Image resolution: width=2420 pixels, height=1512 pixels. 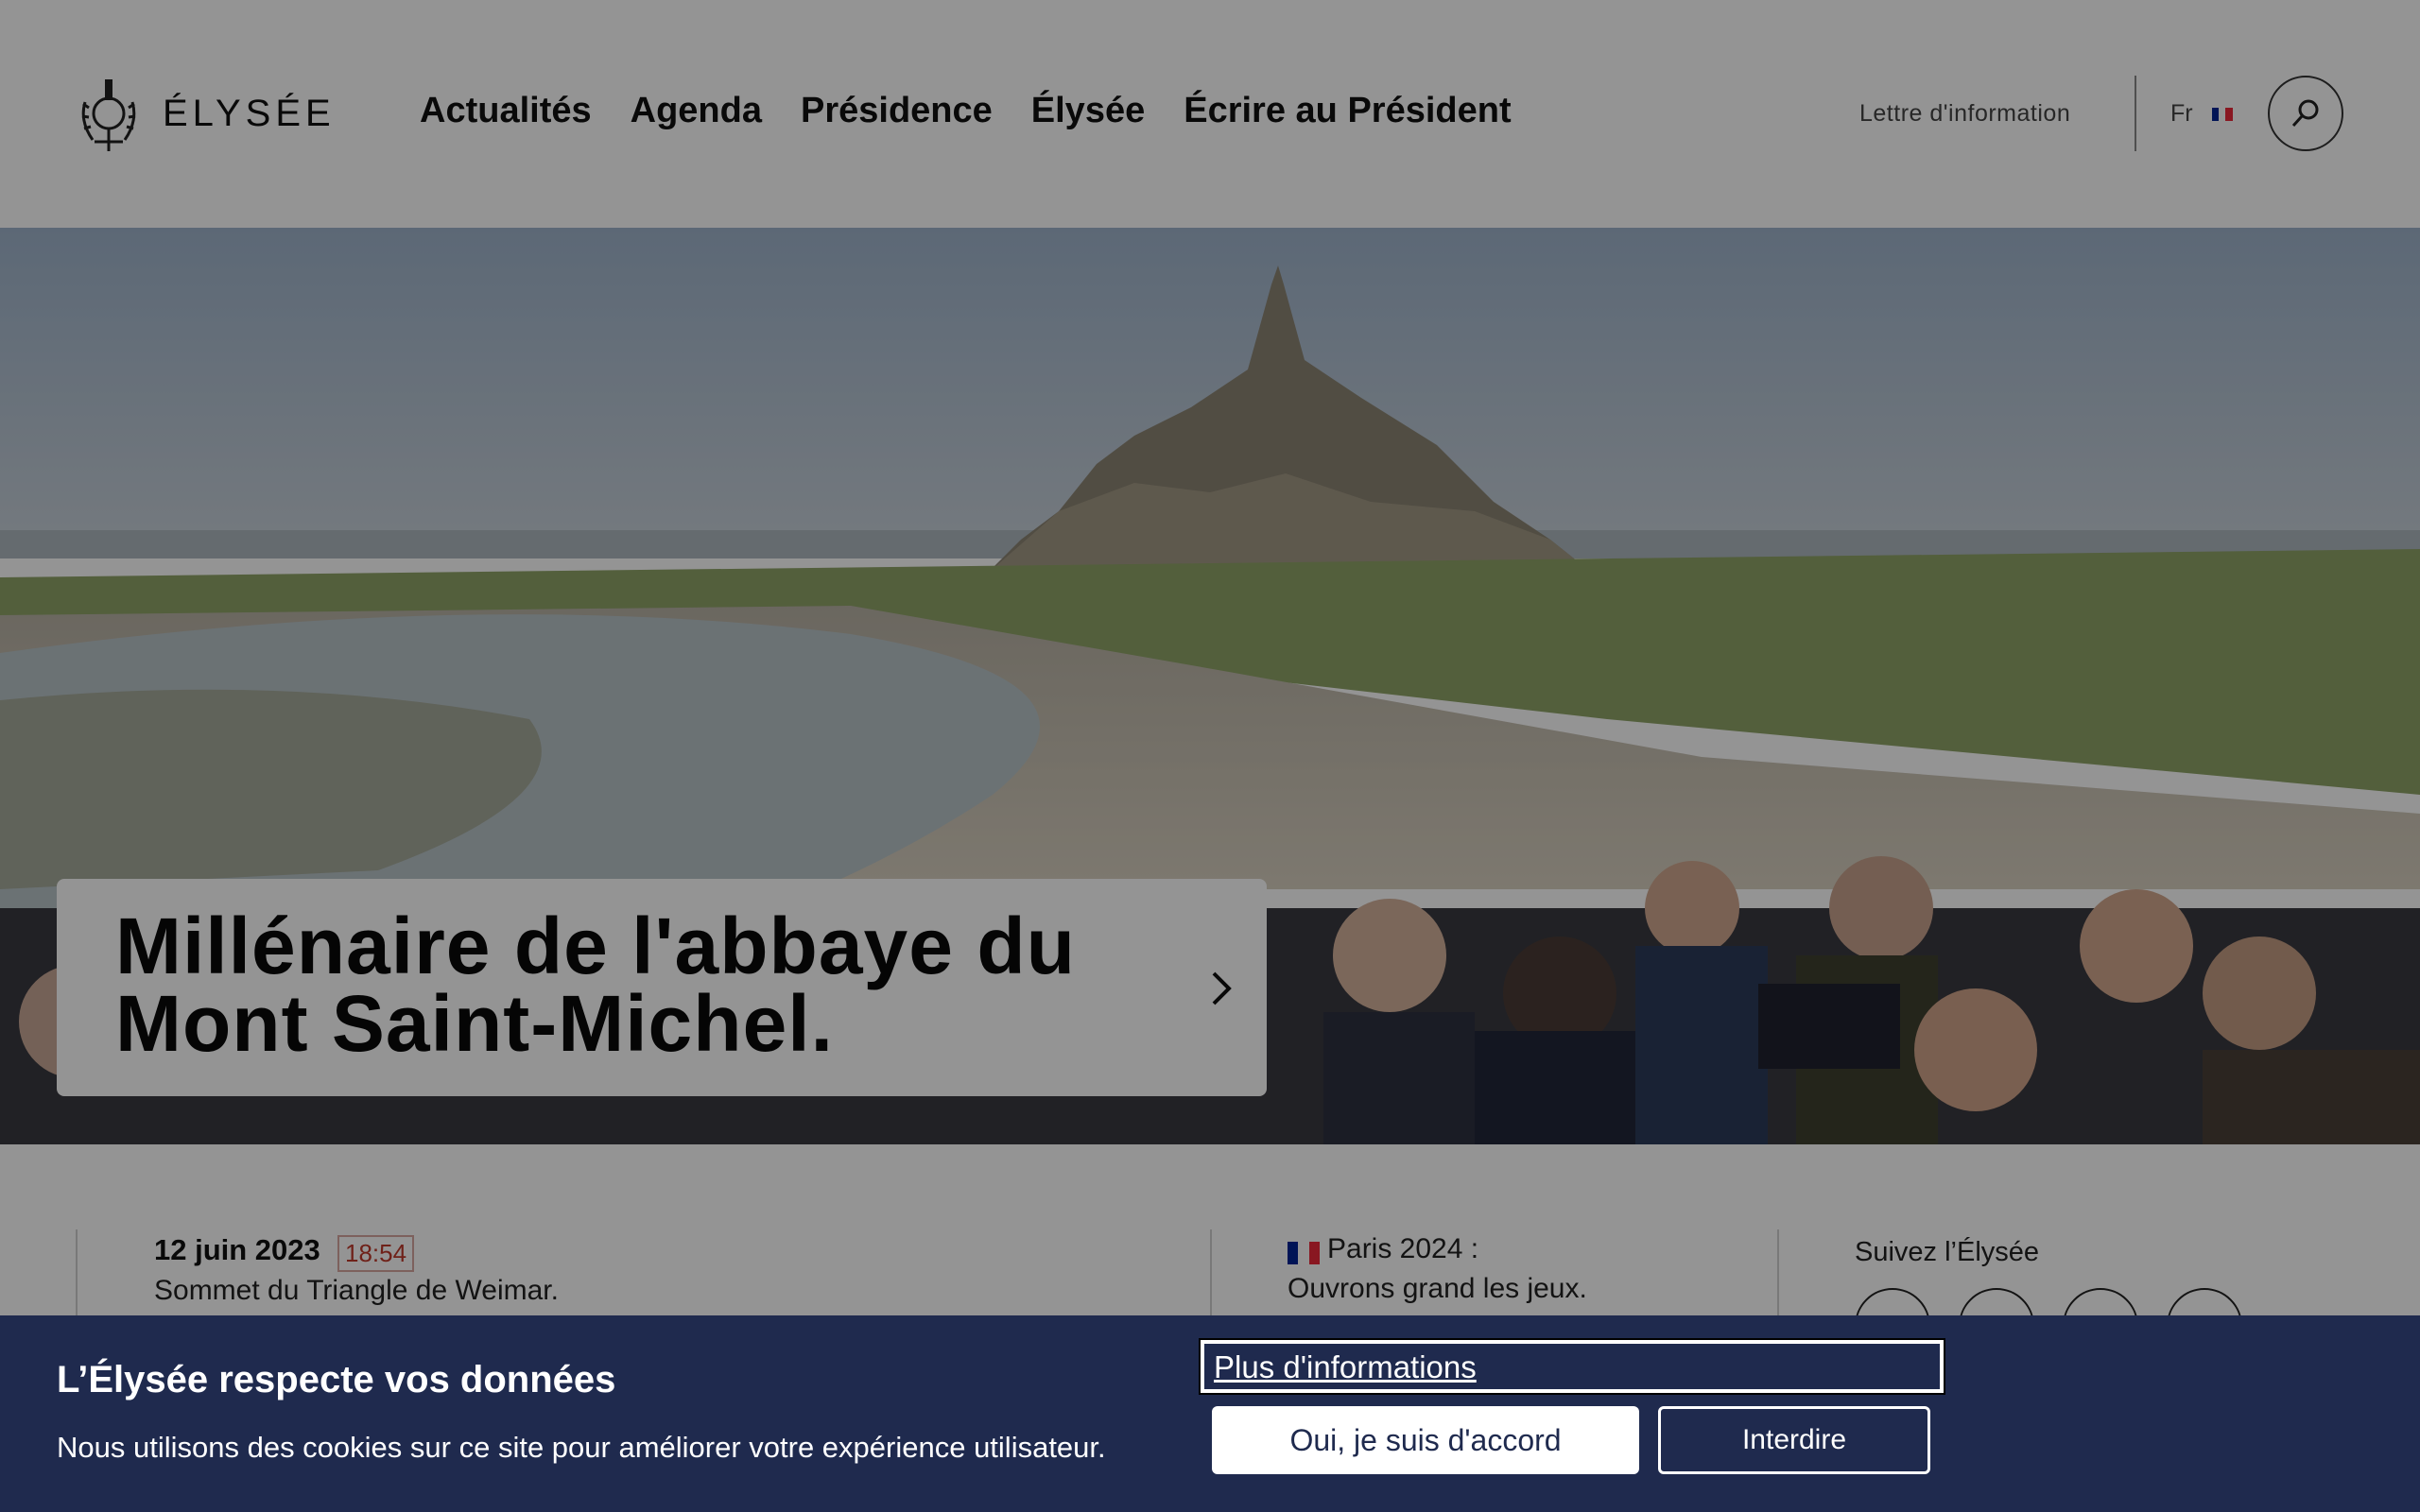 I want to click on cookie-title: L’Élysée respecte vos données, so click(x=336, y=1379).